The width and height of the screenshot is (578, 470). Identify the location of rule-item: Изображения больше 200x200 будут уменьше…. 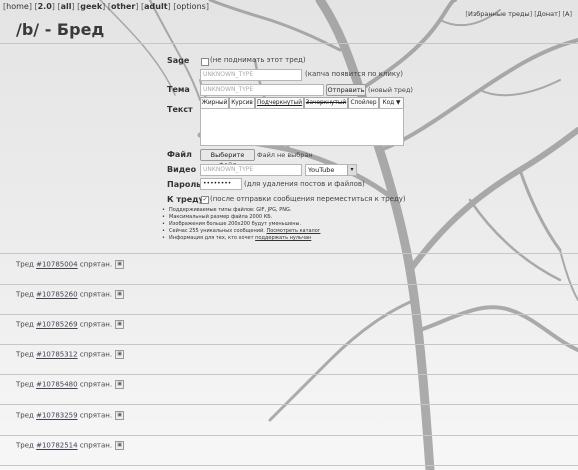
(241, 224).